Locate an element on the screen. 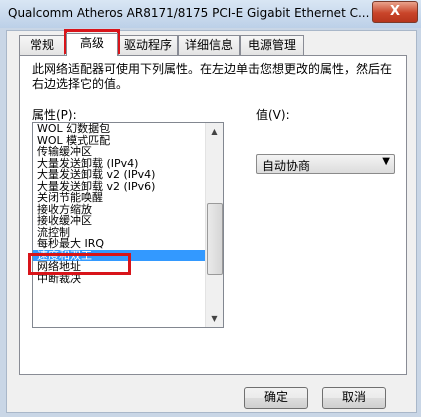 The image size is (421, 417). value-label: 值(V): is located at coordinates (273, 115).